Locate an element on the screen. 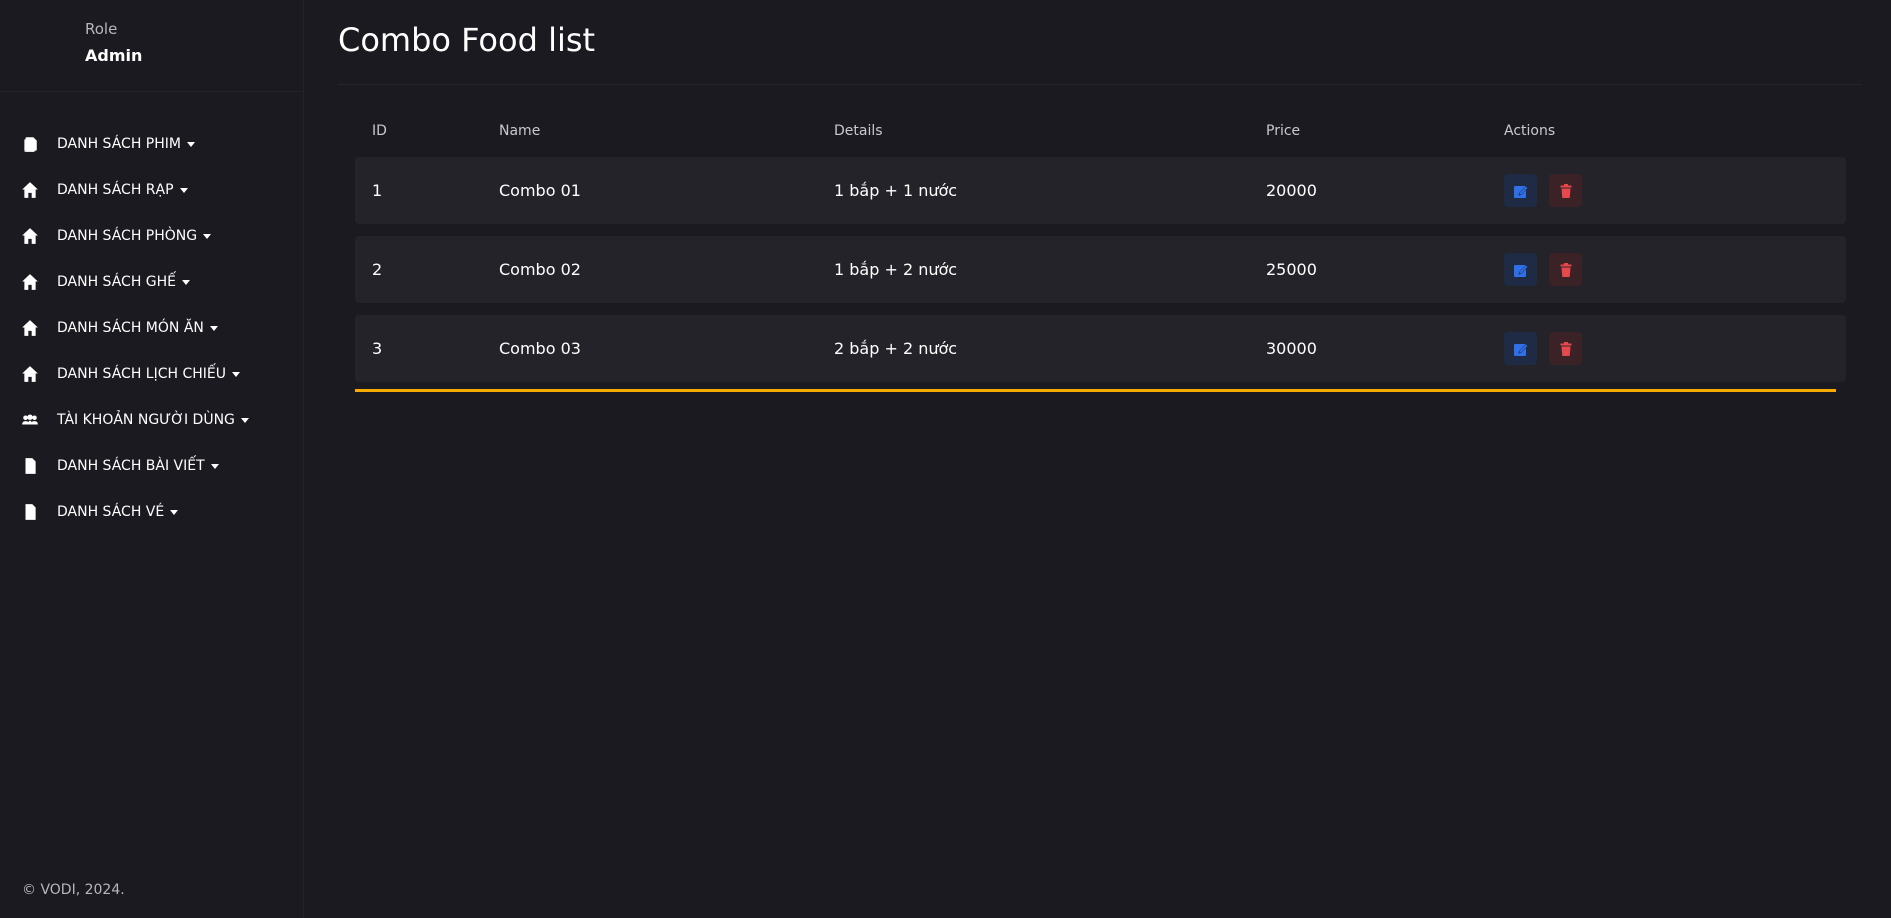  cell-name: Combo 03 is located at coordinates (540, 348).